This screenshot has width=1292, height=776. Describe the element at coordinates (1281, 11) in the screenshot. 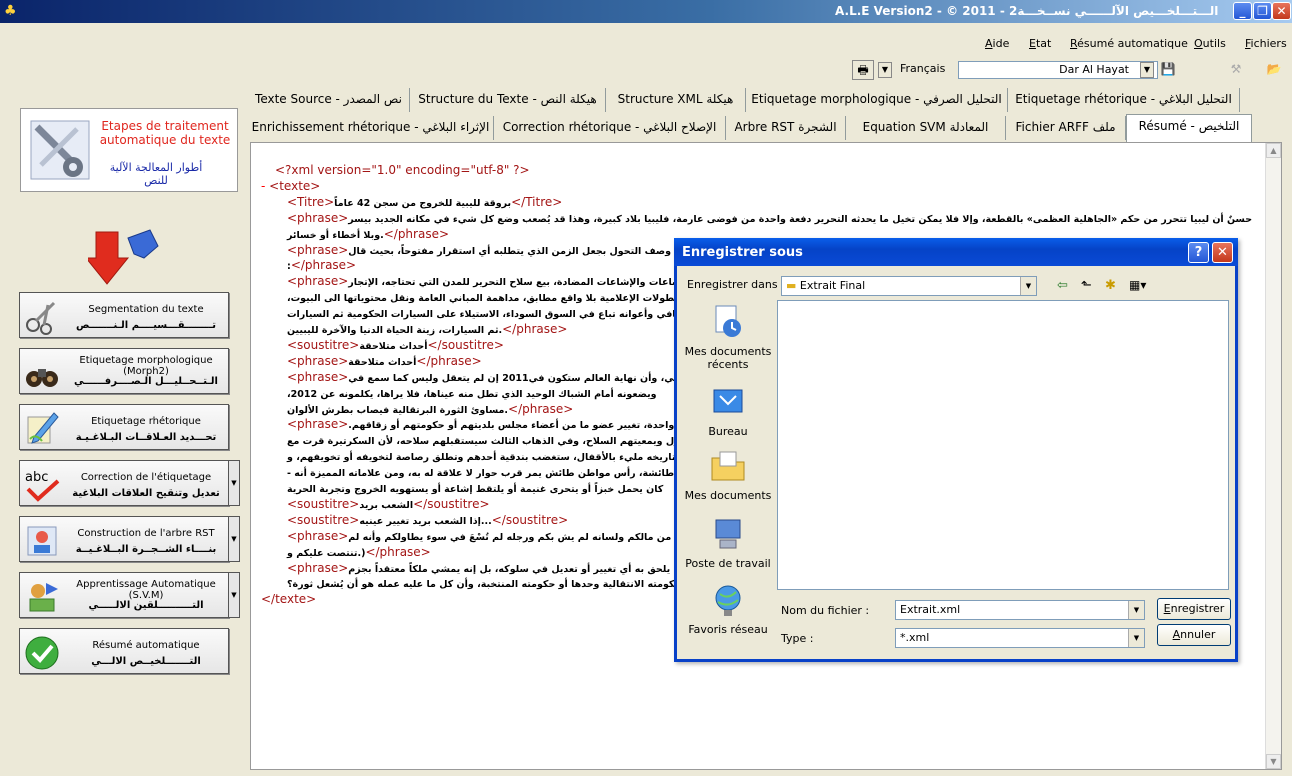

I see `close-button: ✕` at that location.